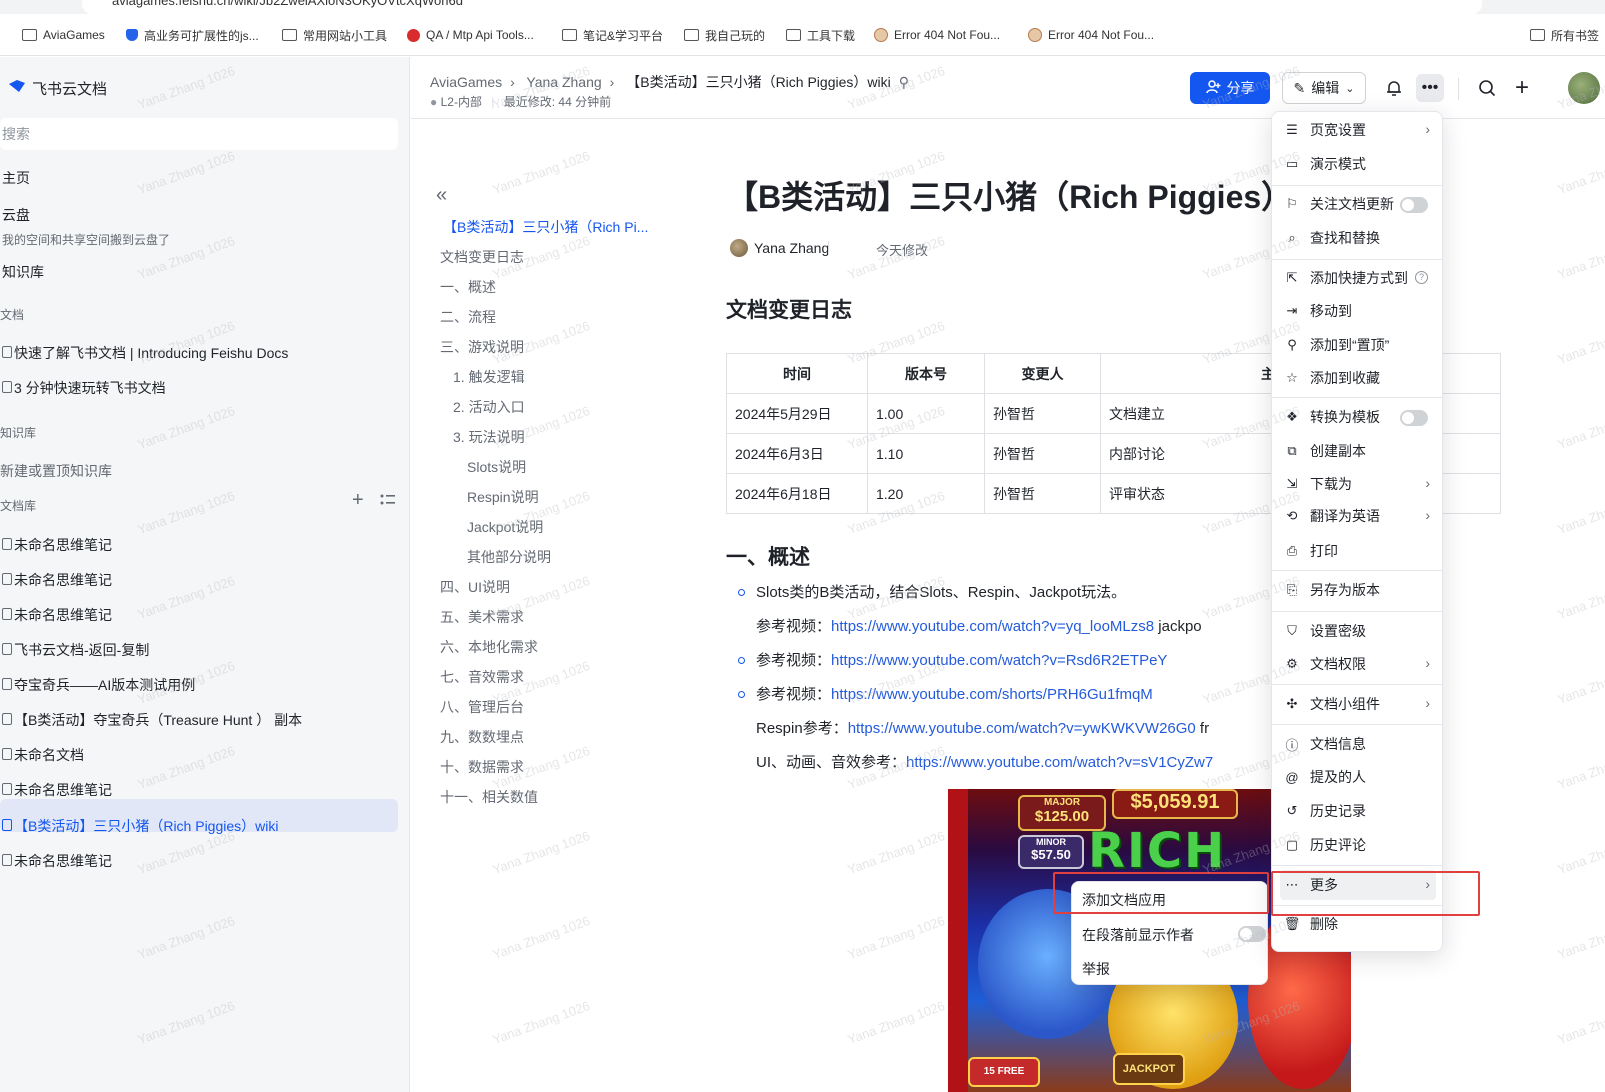 This screenshot has width=1605, height=1092. Describe the element at coordinates (1358, 664) in the screenshot. I see `menu-item-permissions: ⚙ 文档权限 ›` at that location.